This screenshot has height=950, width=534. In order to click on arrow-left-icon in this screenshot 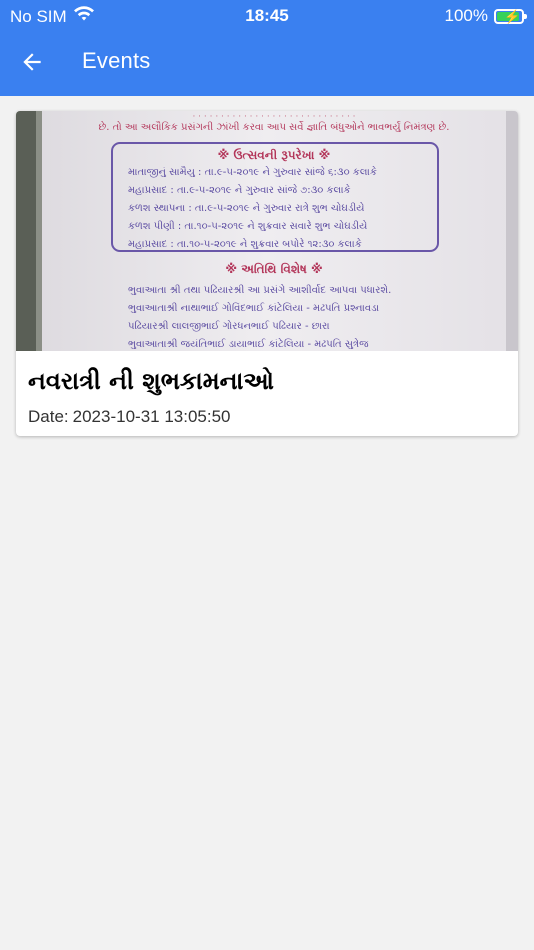, I will do `click(32, 64)`.